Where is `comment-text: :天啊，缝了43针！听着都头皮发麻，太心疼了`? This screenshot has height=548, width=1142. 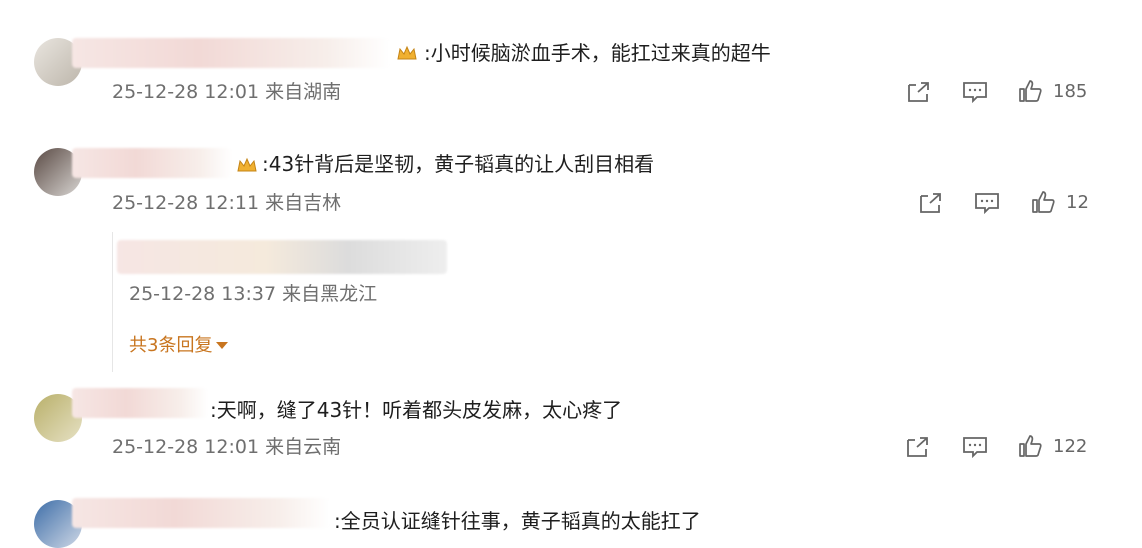 comment-text: :天啊，缝了43针！听着都头皮发麻，太心疼了 is located at coordinates (416, 410).